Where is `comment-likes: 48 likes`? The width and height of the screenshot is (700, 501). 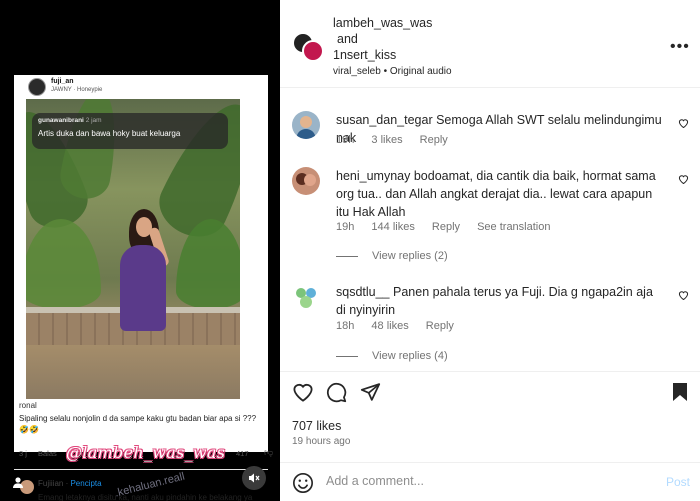 comment-likes: 48 likes is located at coordinates (389, 326).